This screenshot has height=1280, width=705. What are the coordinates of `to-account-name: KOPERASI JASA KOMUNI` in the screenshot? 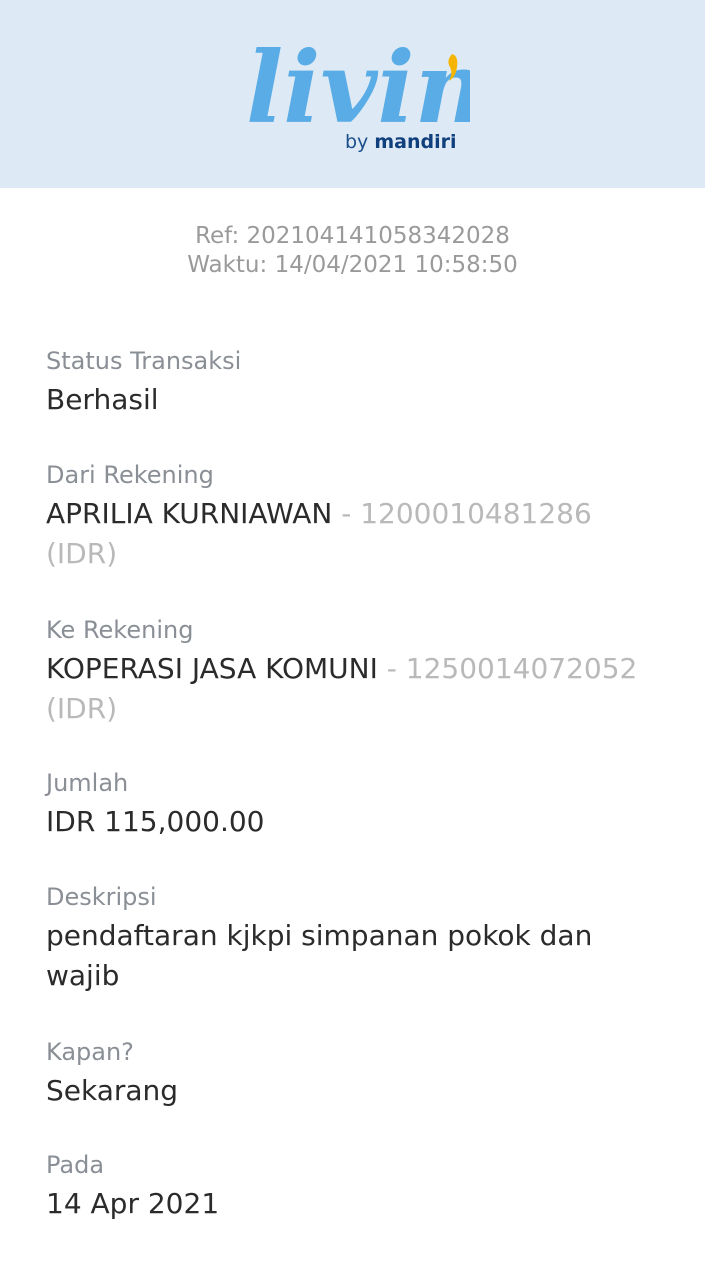 It's located at (212, 668).